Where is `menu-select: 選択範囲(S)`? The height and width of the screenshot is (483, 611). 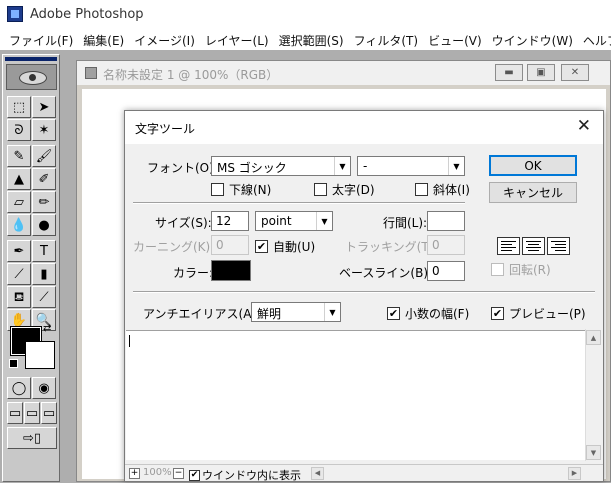 menu-select: 選択範囲(S) is located at coordinates (311, 40).